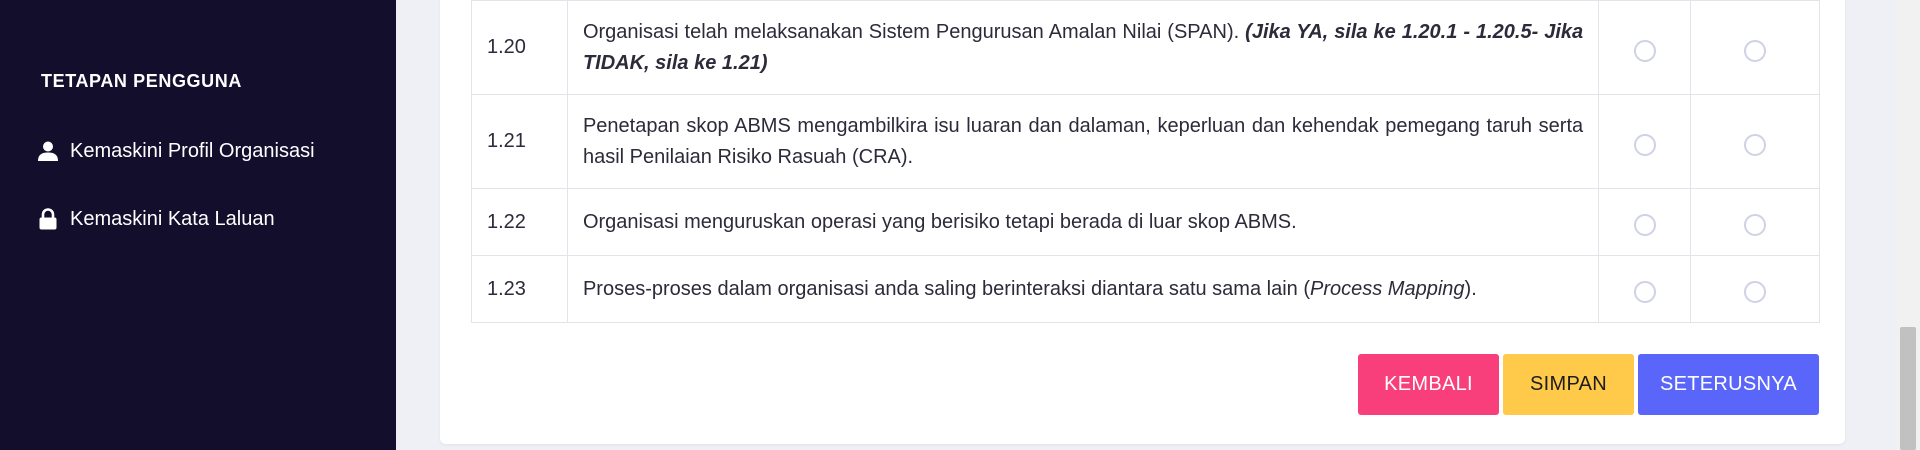  Describe the element at coordinates (141, 81) in the screenshot. I see `sidebar-heading: TETAPAN PENGGUNA` at that location.